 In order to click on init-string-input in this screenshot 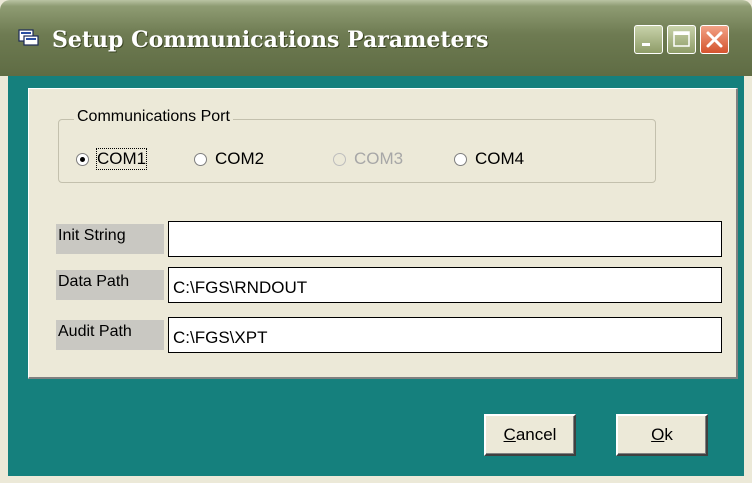, I will do `click(445, 239)`.